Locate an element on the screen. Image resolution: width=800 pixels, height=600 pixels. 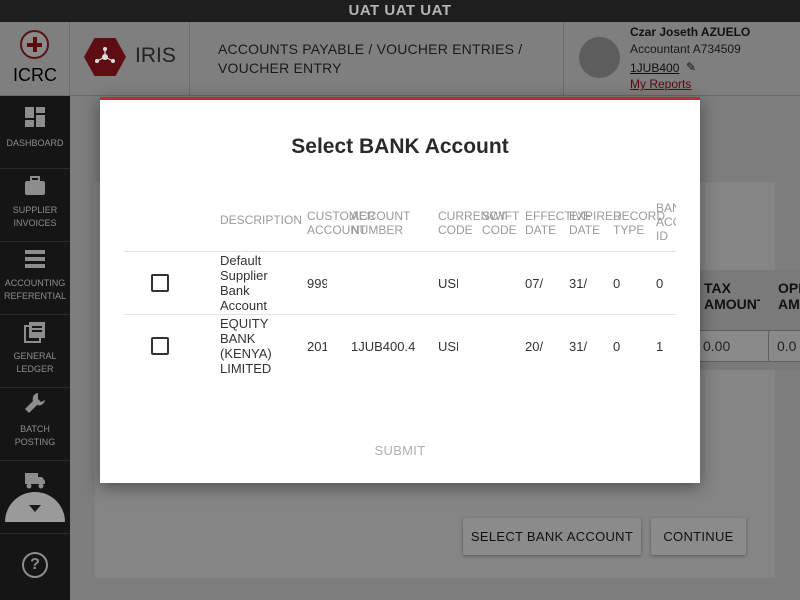
sidebar-item-label: DASHBOARD is located at coordinates (35, 143).